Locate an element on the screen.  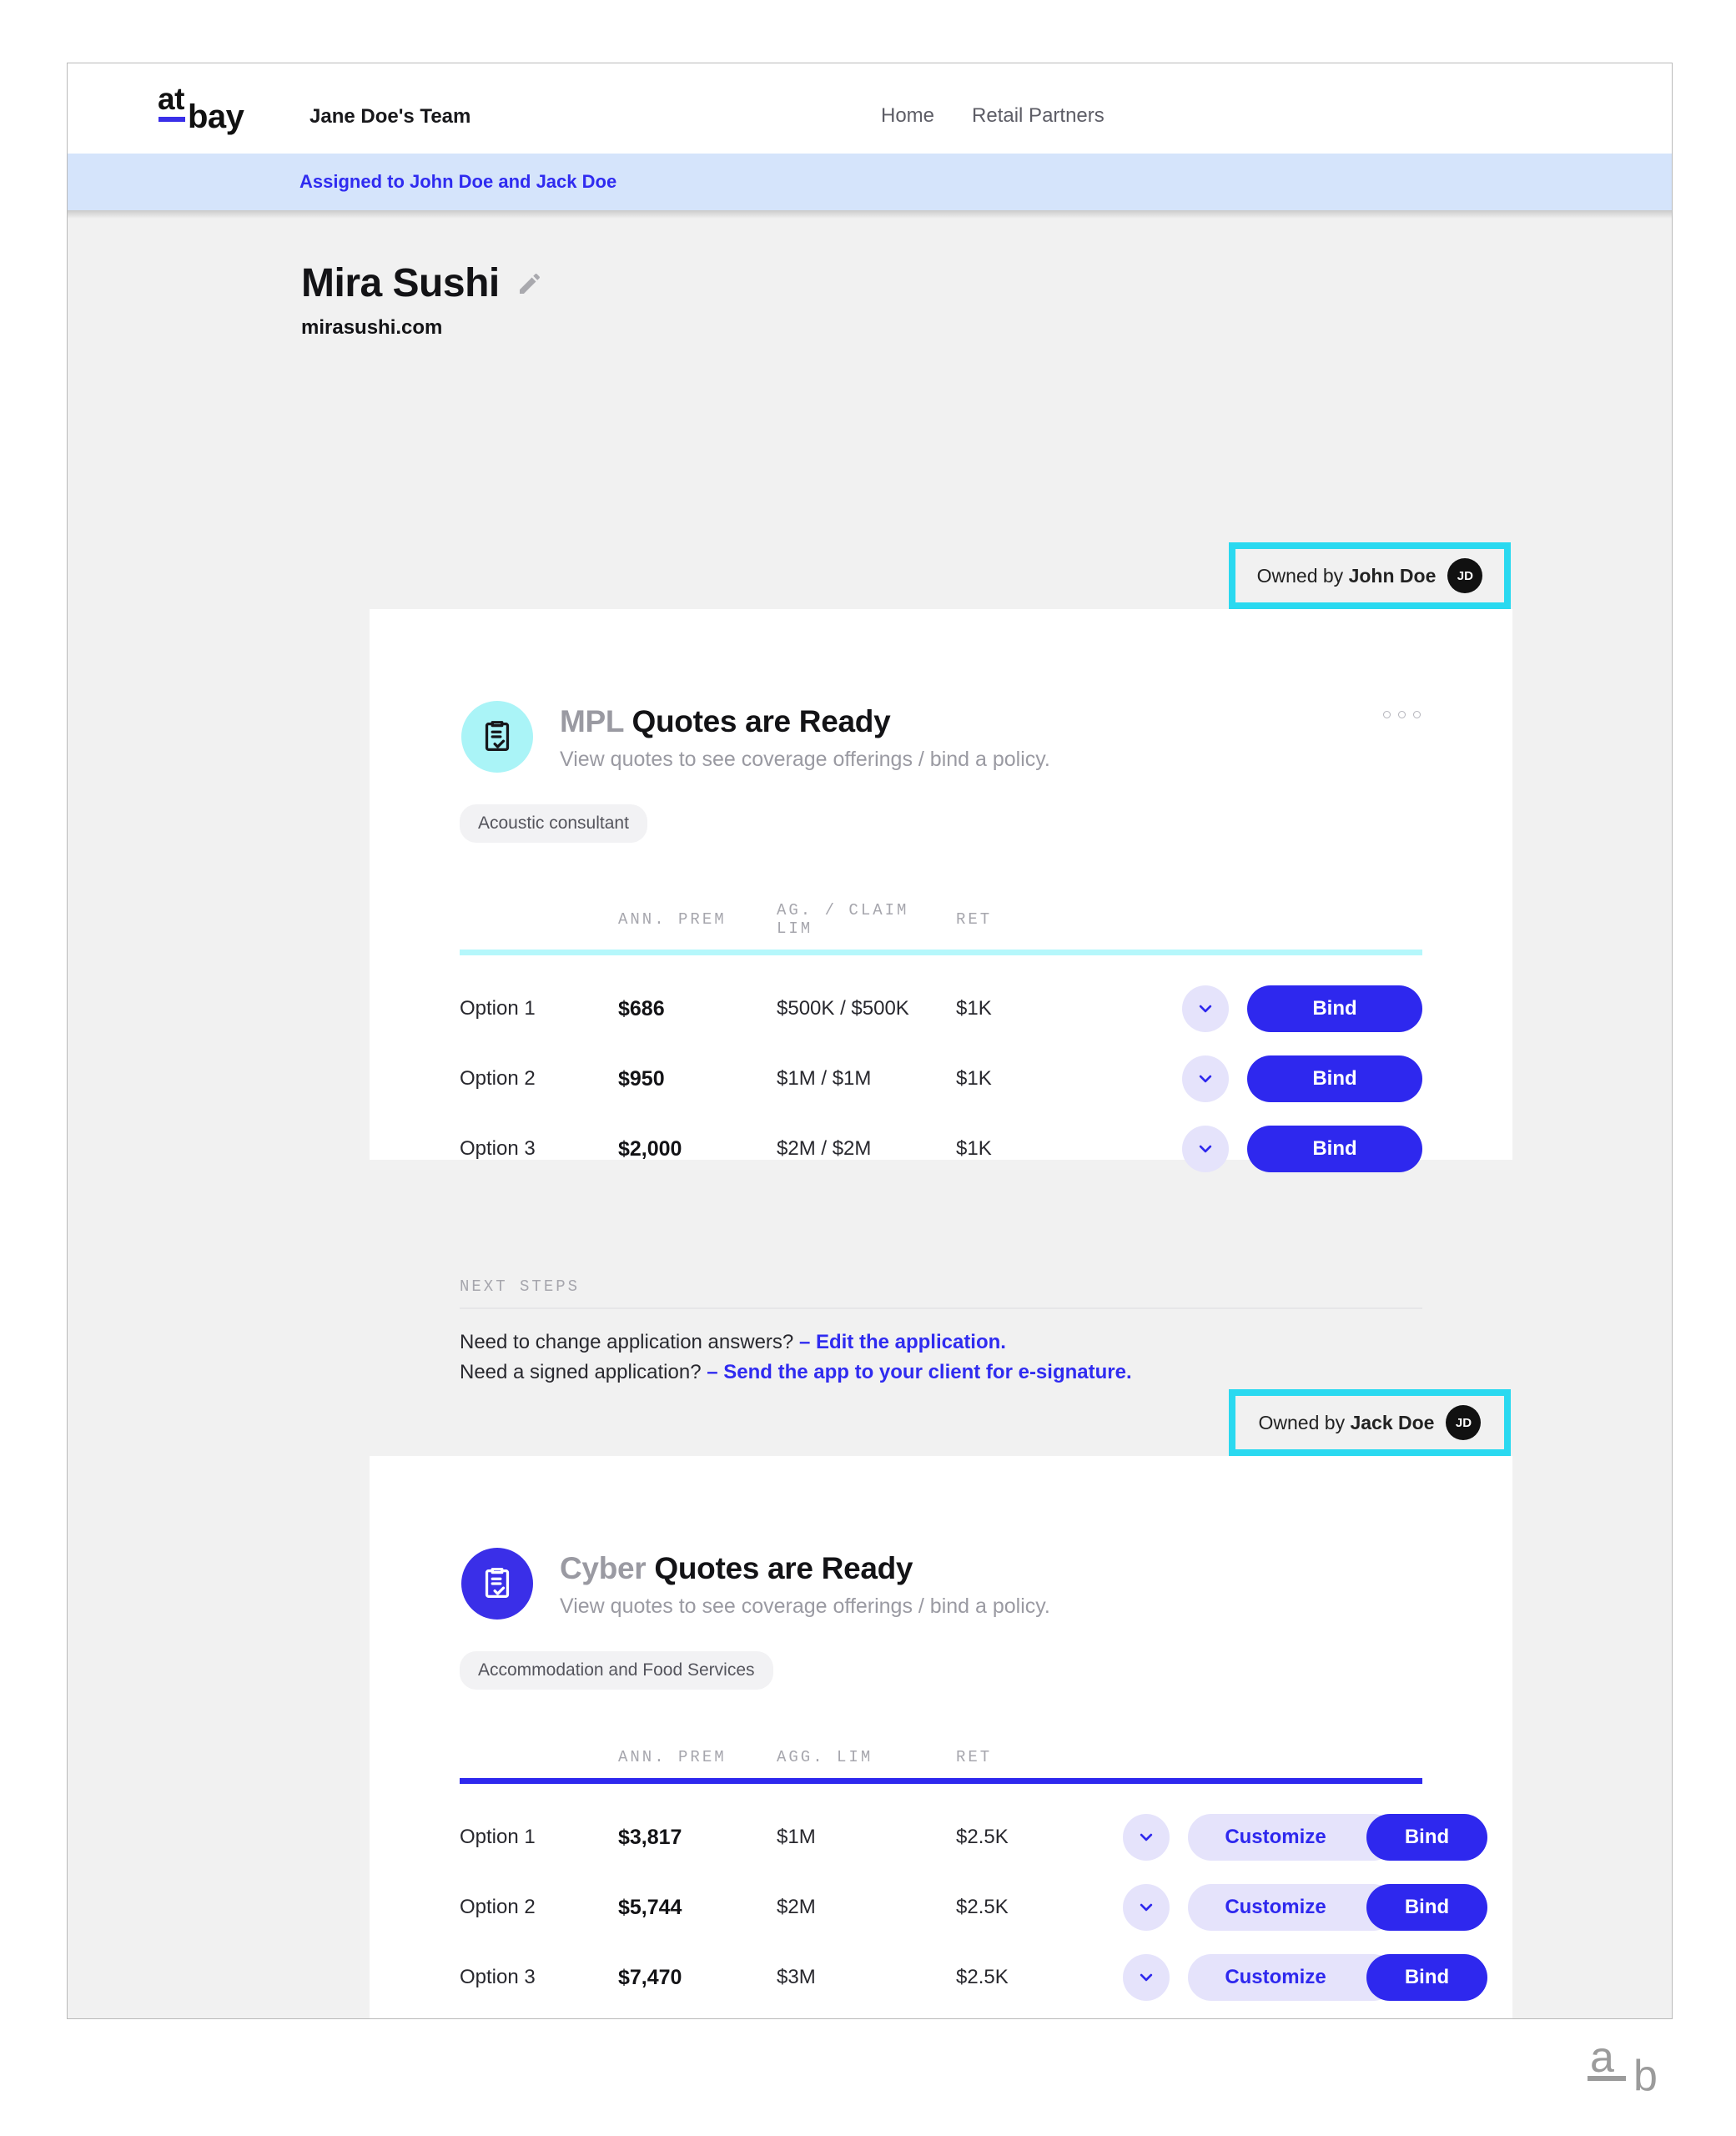
card-title-rest-cyber: Quotes are Ready is located at coordinates (783, 1568).